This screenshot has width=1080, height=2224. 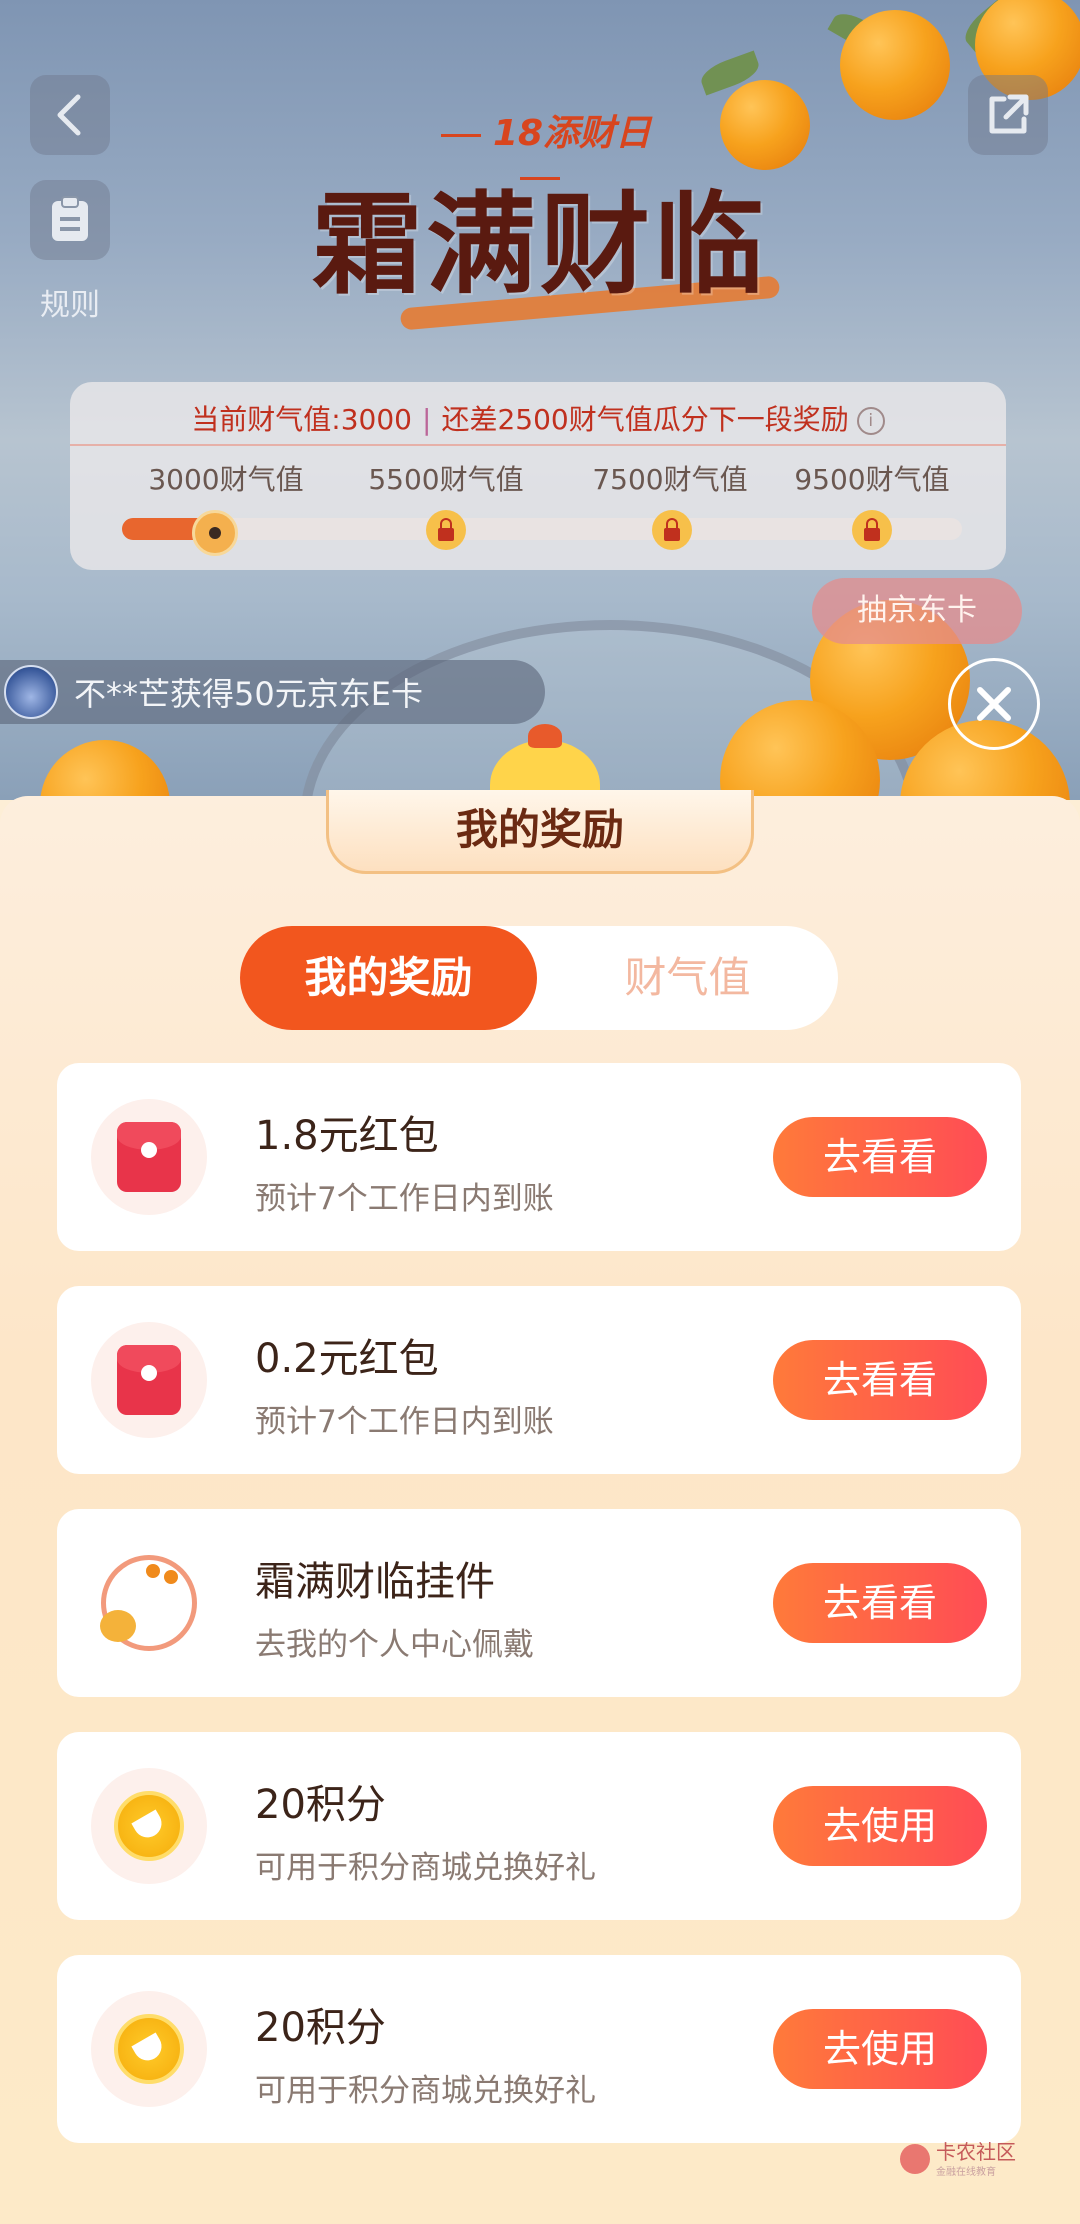 I want to click on info-icon: i, so click(x=870, y=421).